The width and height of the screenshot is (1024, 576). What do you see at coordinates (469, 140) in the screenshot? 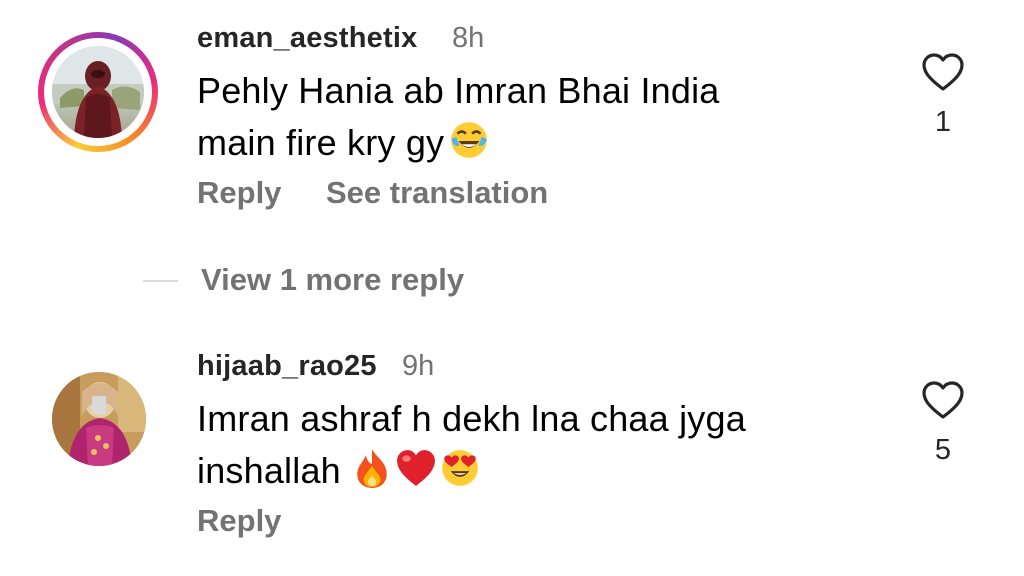
I see `face-with-tears-of-joy-icon` at bounding box center [469, 140].